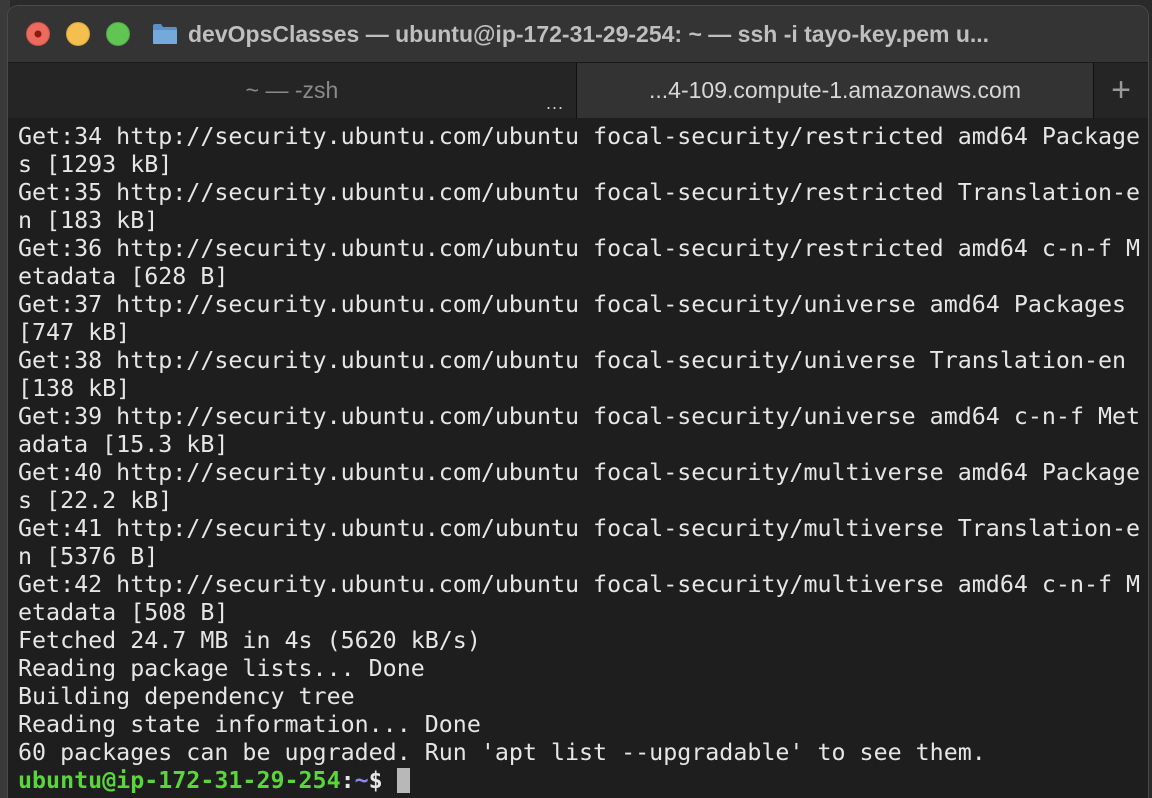 The image size is (1152, 798). I want to click on maximize-icon, so click(118, 34).